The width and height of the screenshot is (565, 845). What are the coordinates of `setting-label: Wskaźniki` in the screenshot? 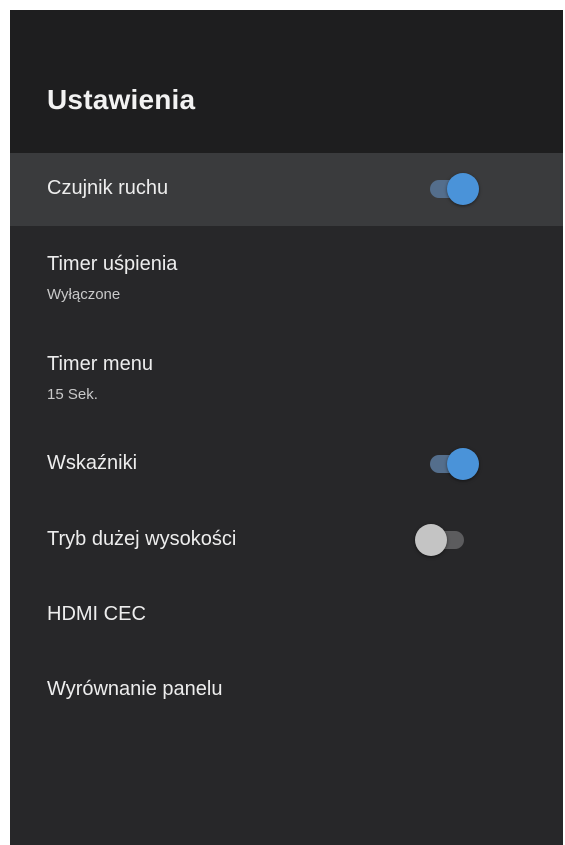 It's located at (92, 463).